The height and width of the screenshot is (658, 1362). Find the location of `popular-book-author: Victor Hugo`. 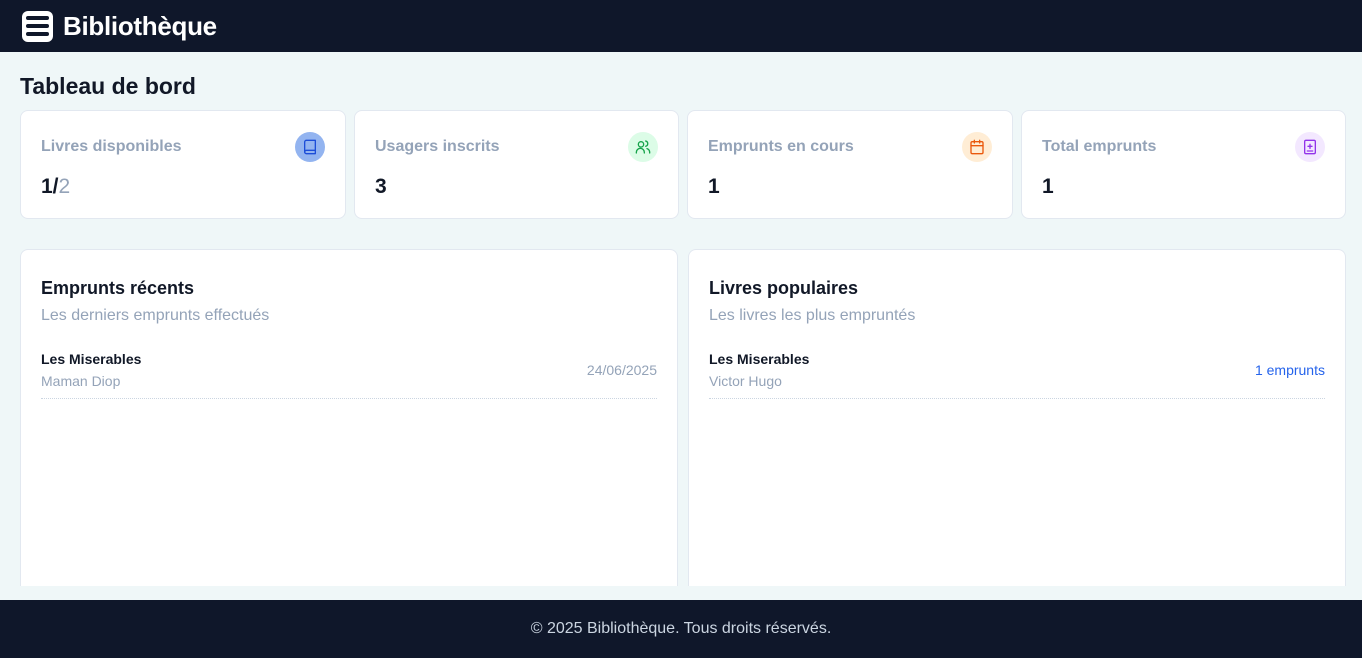

popular-book-author: Victor Hugo is located at coordinates (745, 381).